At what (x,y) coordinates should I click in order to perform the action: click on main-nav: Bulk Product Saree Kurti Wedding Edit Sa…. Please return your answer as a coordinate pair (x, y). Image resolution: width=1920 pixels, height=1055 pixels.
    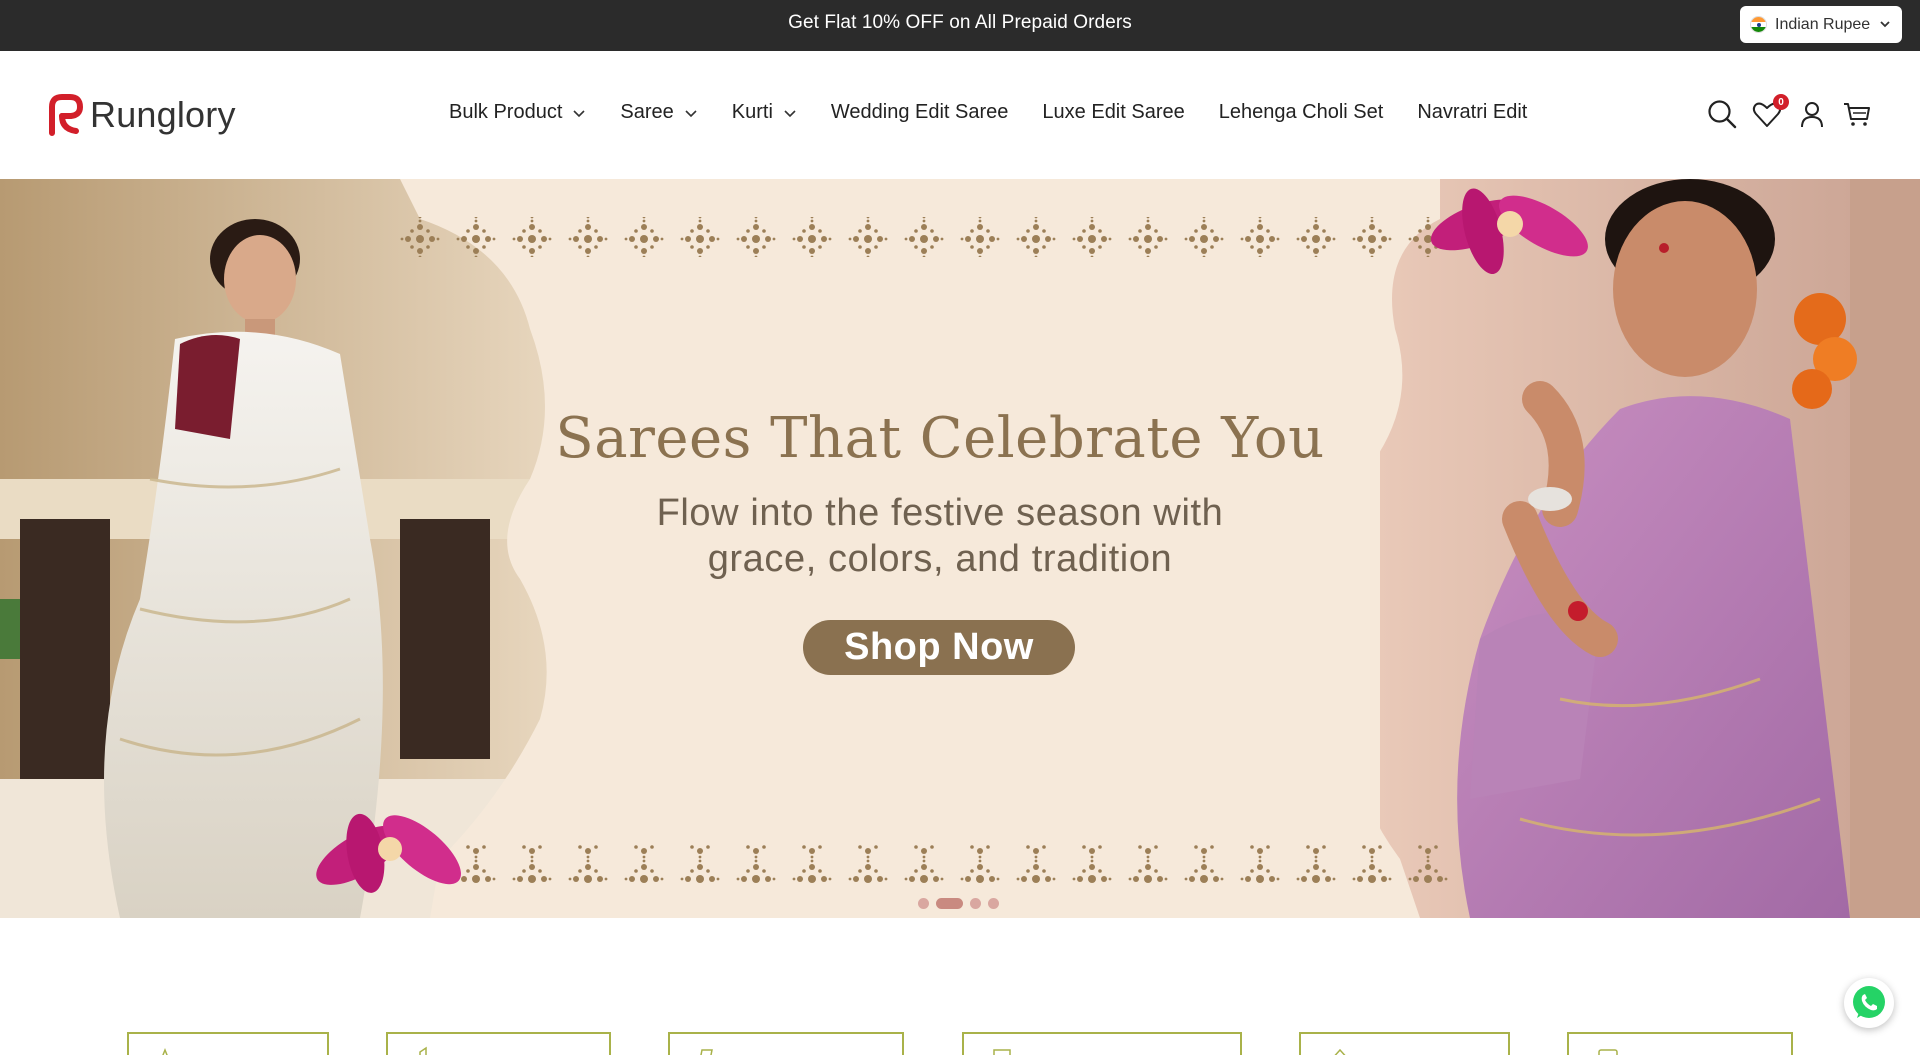
    Looking at the image, I should click on (1005, 112).